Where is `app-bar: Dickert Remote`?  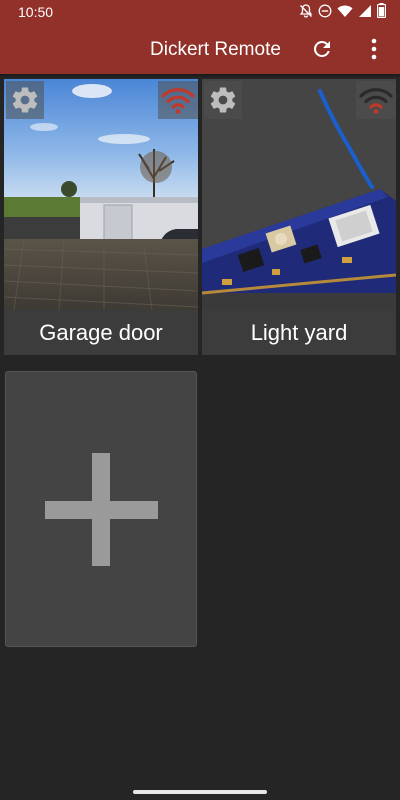
app-bar: Dickert Remote is located at coordinates (200, 49).